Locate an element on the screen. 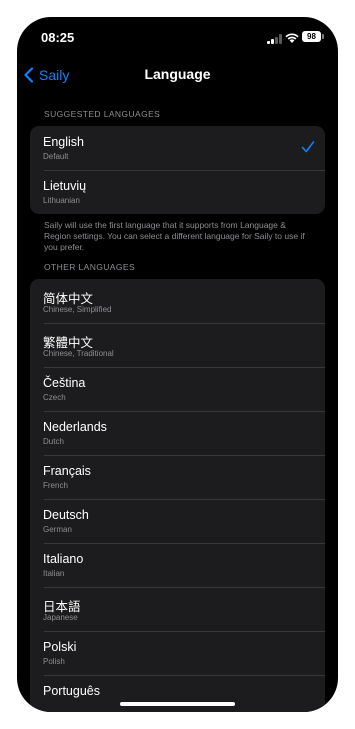 This screenshot has width=355, height=729. language-name: Português is located at coordinates (71, 691).